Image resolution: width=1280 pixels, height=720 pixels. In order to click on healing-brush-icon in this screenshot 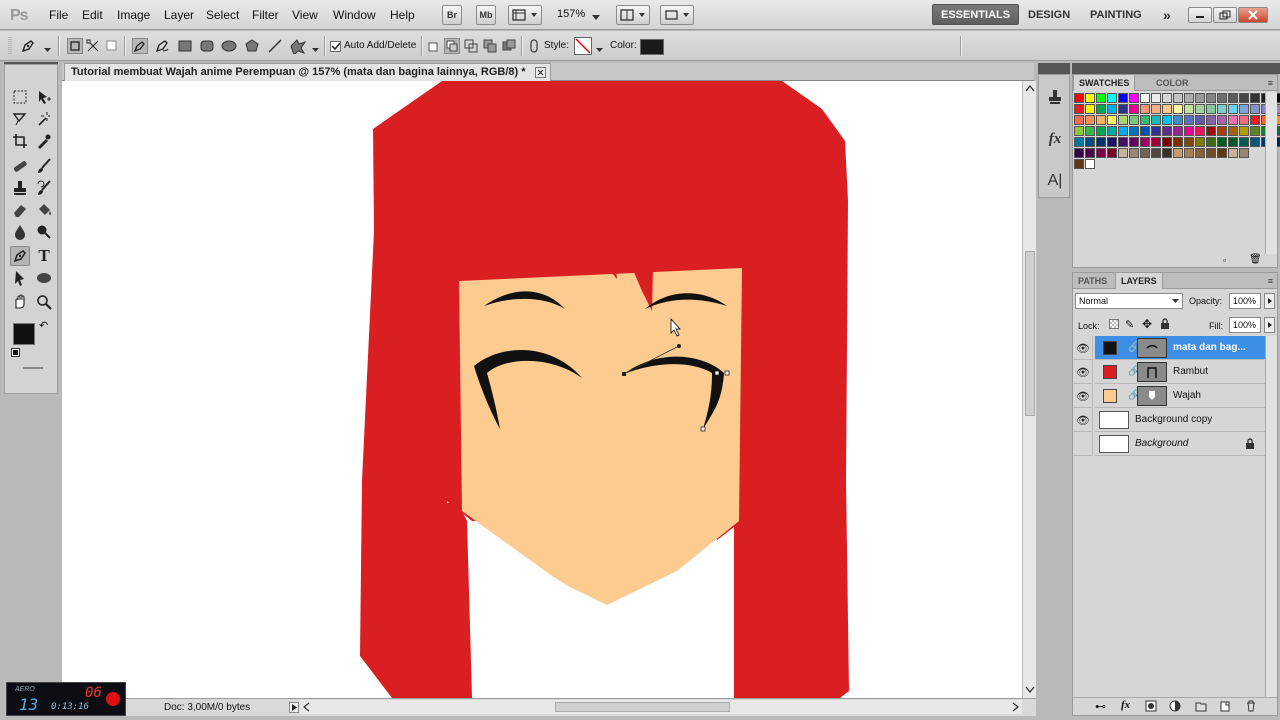, I will do `click(20, 166)`.